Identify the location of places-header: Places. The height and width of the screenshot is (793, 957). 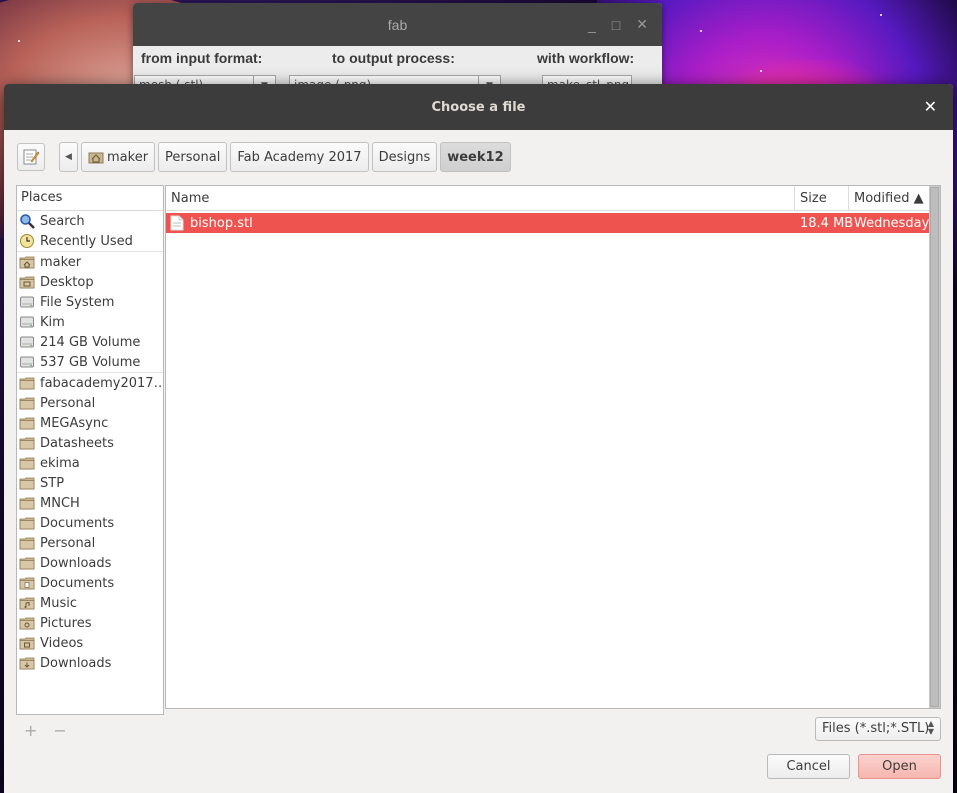
(90, 198).